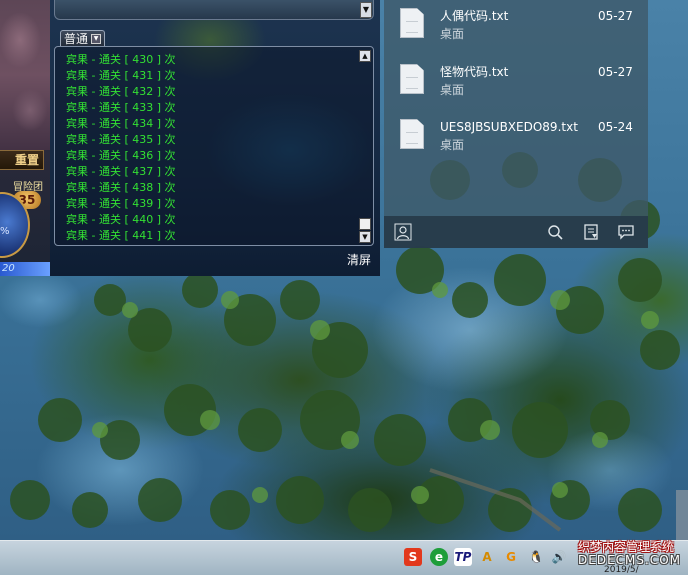 This screenshot has width=688, height=575. What do you see at coordinates (76, 38) in the screenshot?
I see `chat-tab-label: 普通` at bounding box center [76, 38].